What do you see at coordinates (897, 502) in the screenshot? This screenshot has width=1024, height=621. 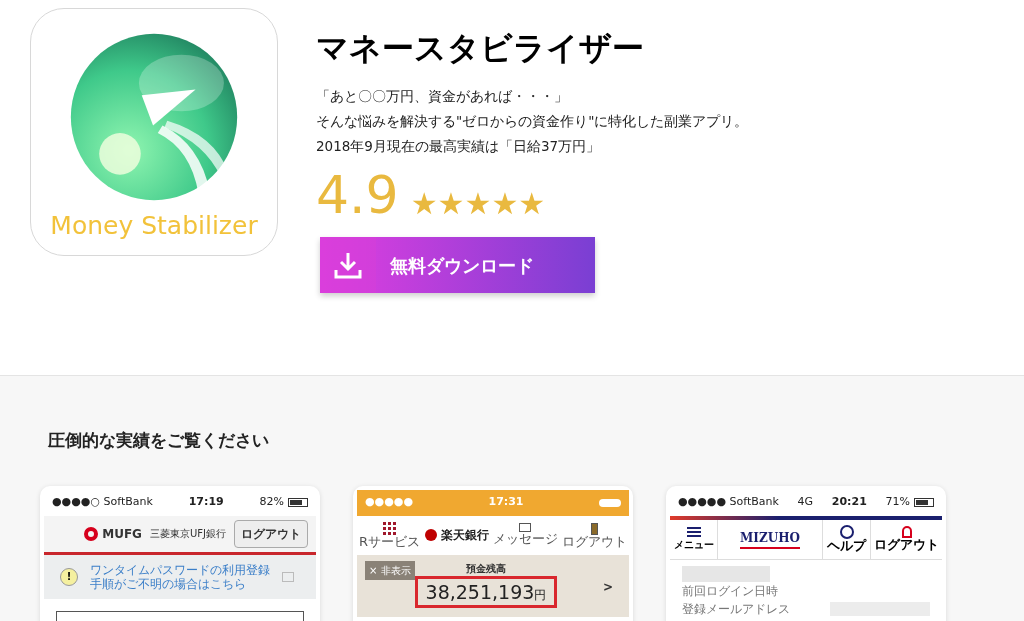 I see `battery-text: 71%` at bounding box center [897, 502].